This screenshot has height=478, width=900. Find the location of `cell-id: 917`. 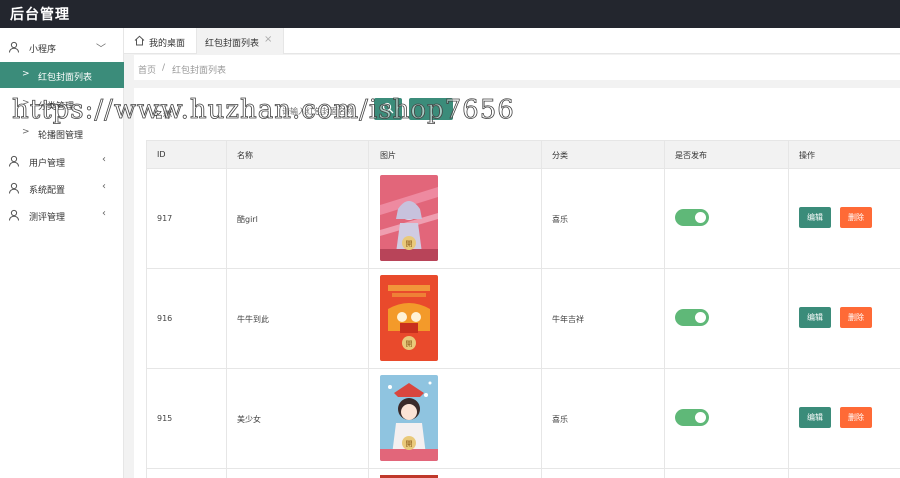

cell-id: 917 is located at coordinates (165, 218).